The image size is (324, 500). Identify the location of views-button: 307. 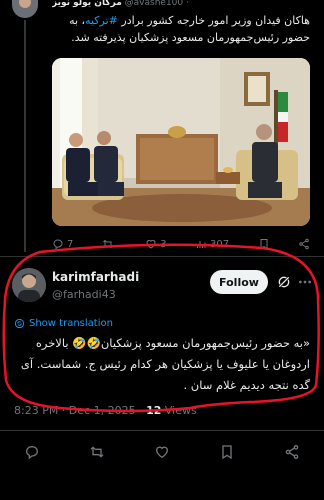
(212, 244).